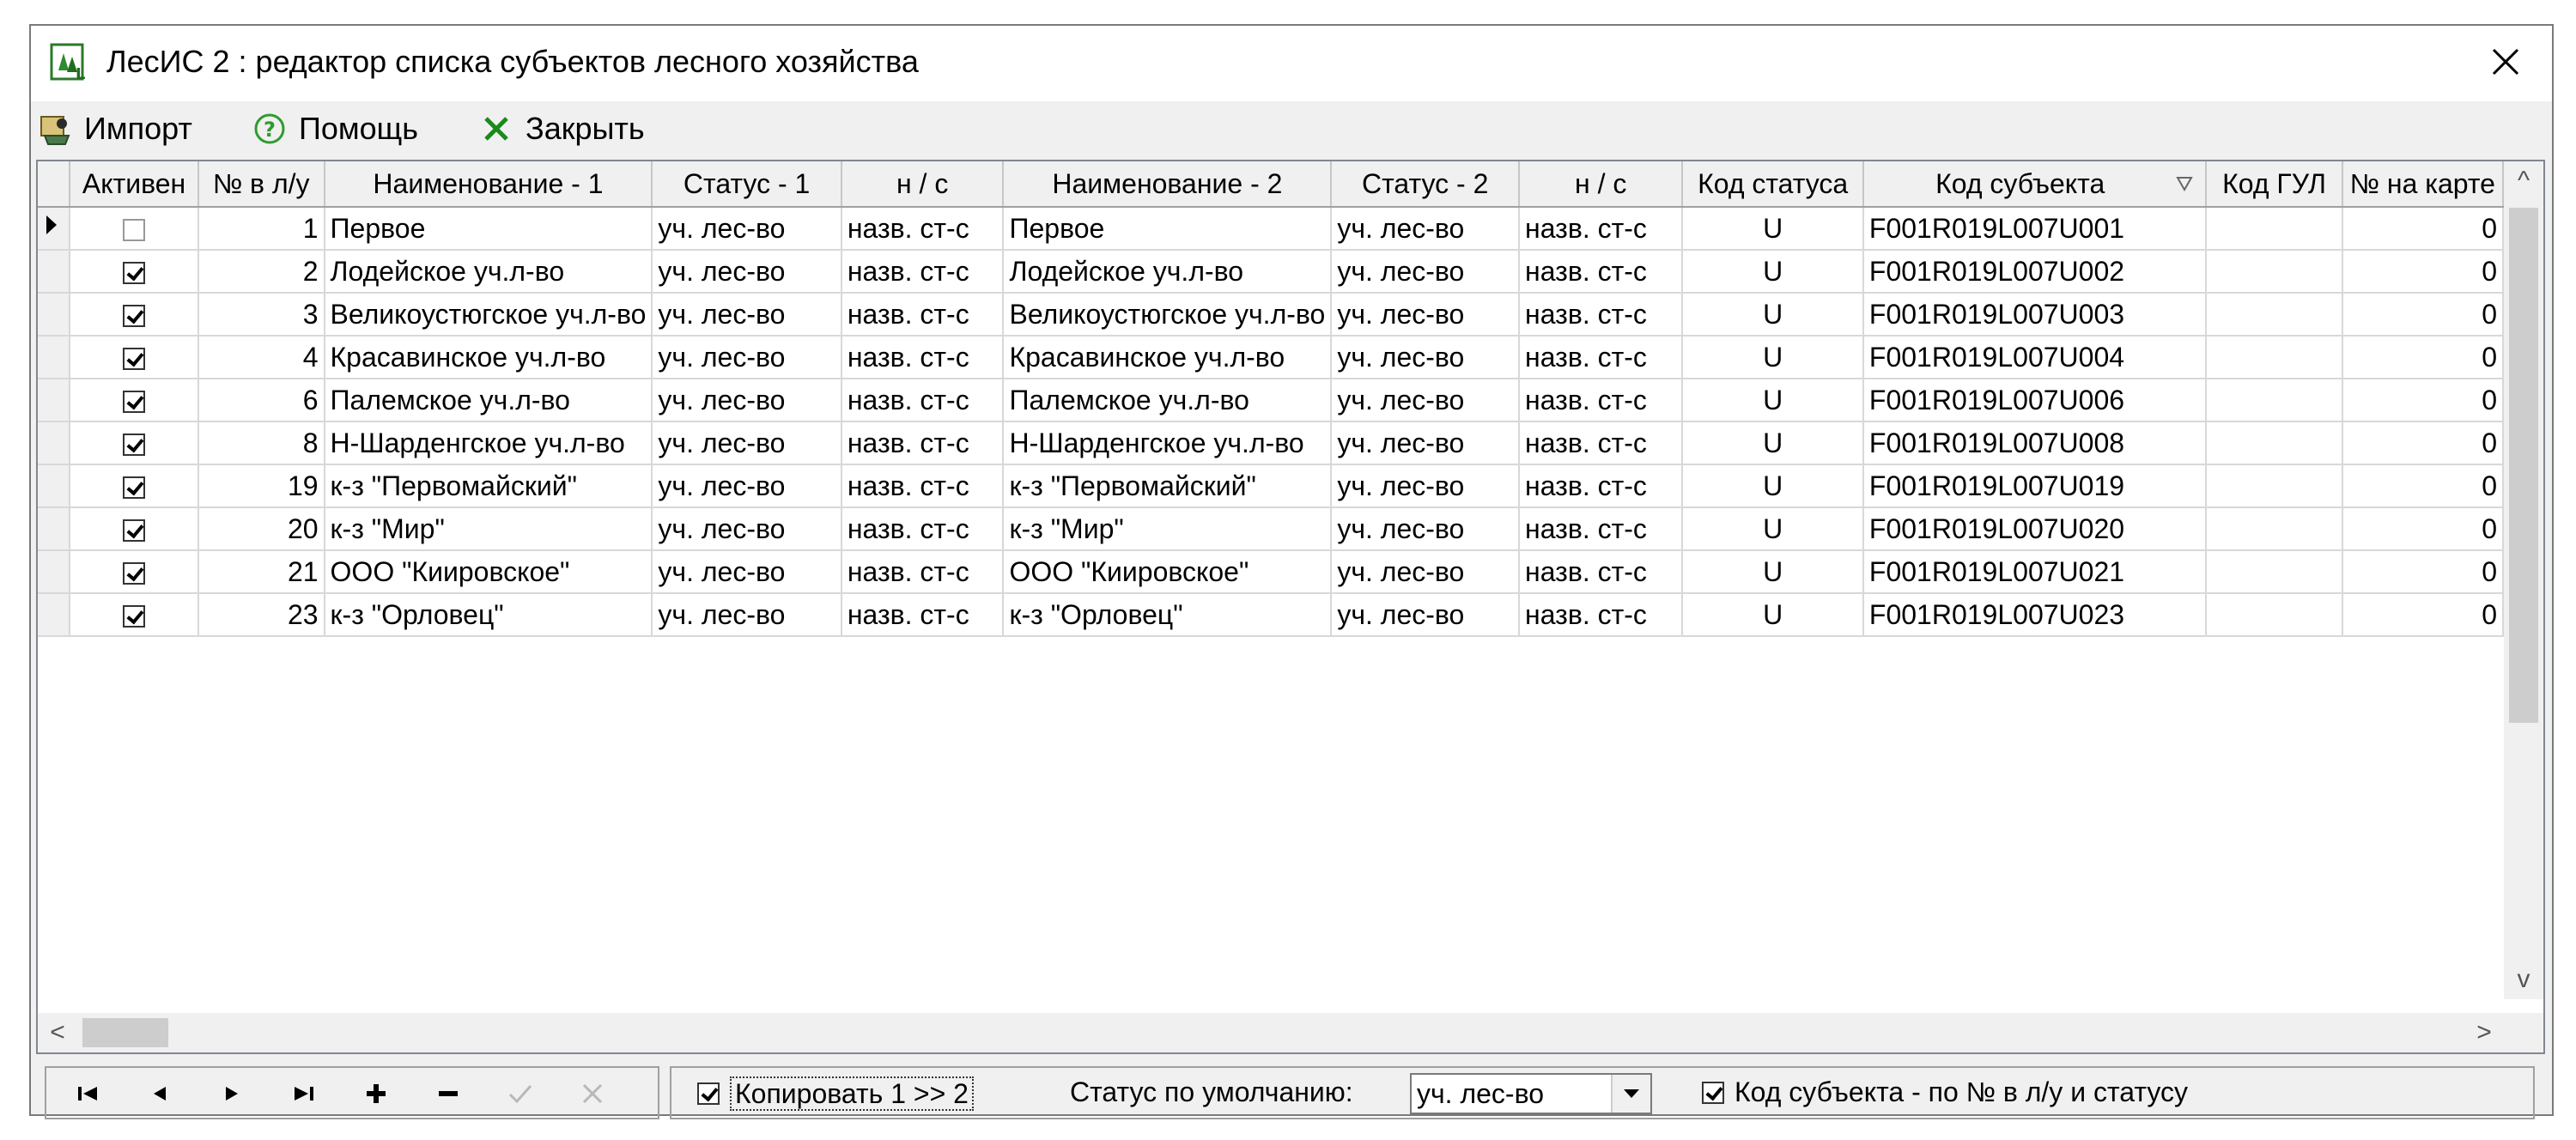 The width and height of the screenshot is (2576, 1140). What do you see at coordinates (261, 357) in the screenshot?
I see `cell-num: 4` at bounding box center [261, 357].